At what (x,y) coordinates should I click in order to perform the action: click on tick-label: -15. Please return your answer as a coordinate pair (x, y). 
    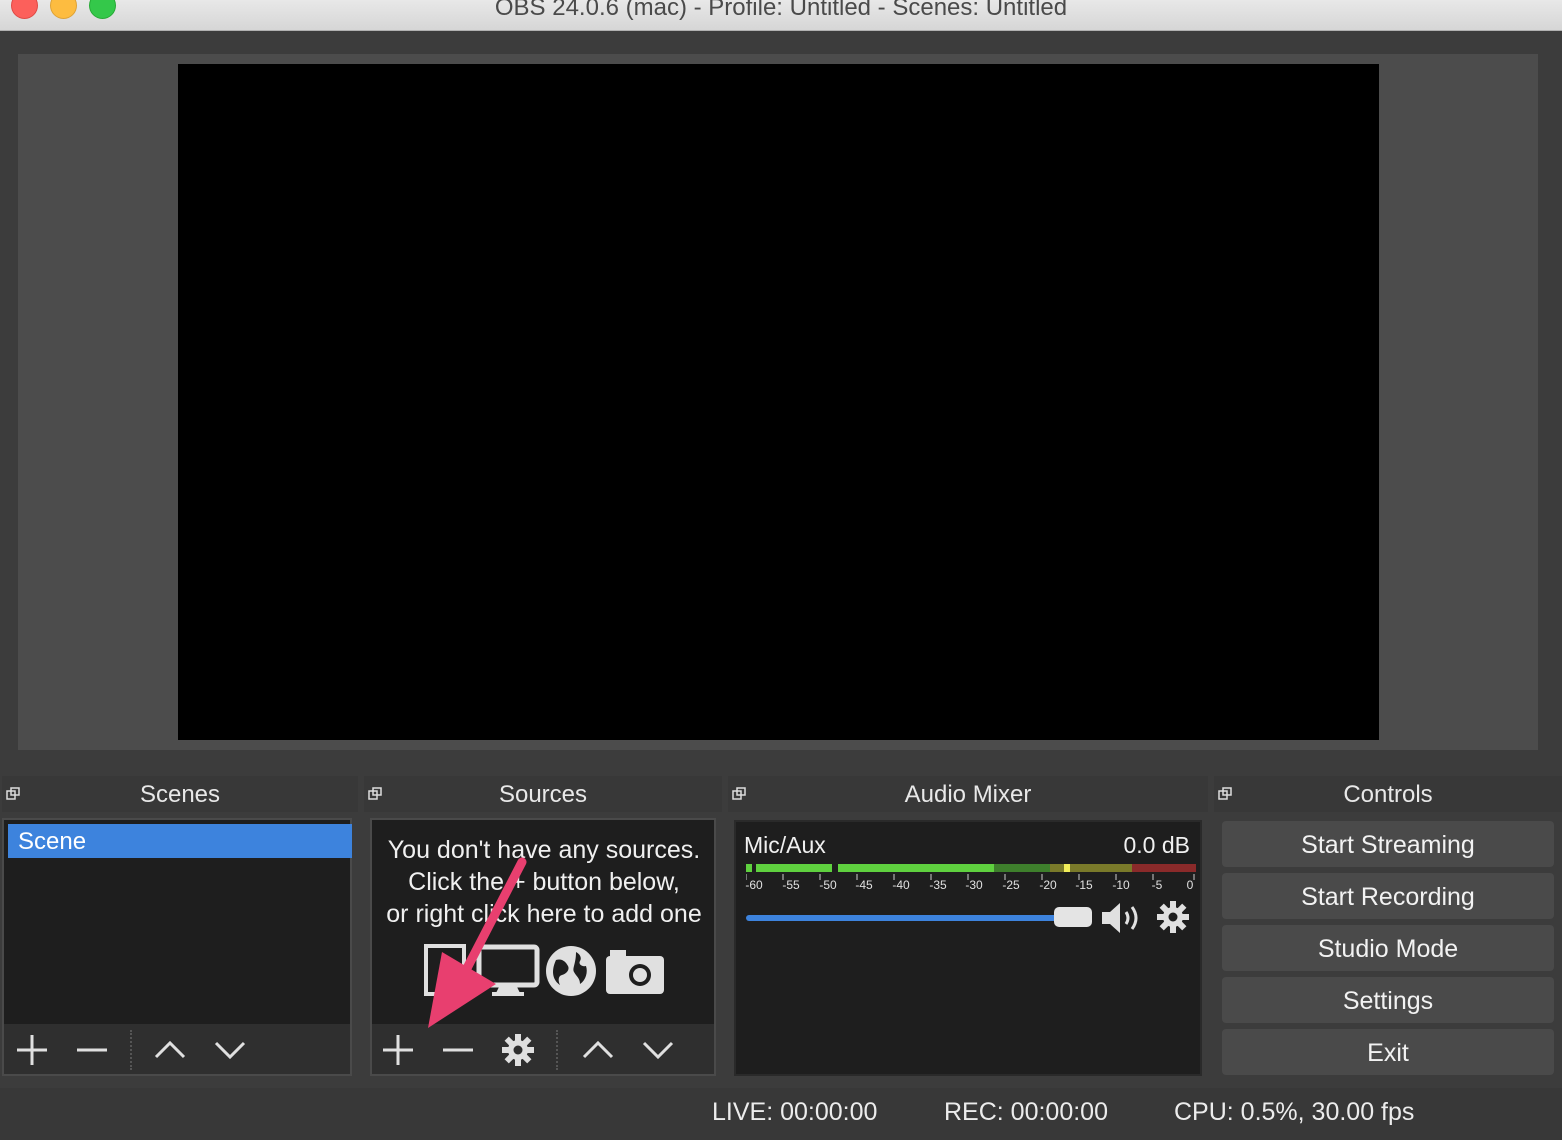
    Looking at the image, I should click on (1084, 885).